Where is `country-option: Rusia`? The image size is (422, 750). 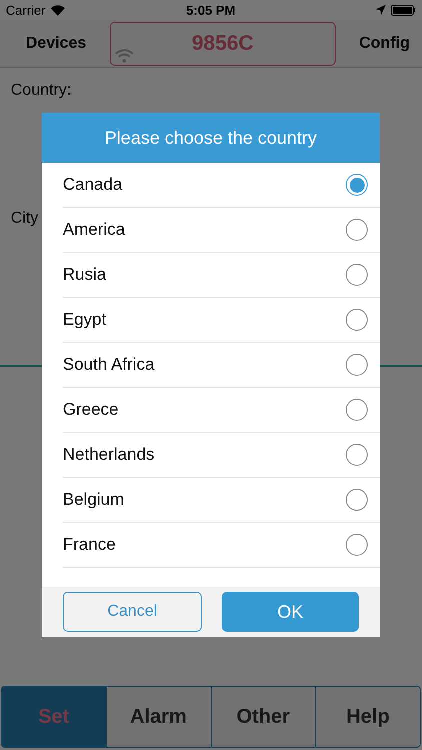
country-option: Rusia is located at coordinates (221, 275).